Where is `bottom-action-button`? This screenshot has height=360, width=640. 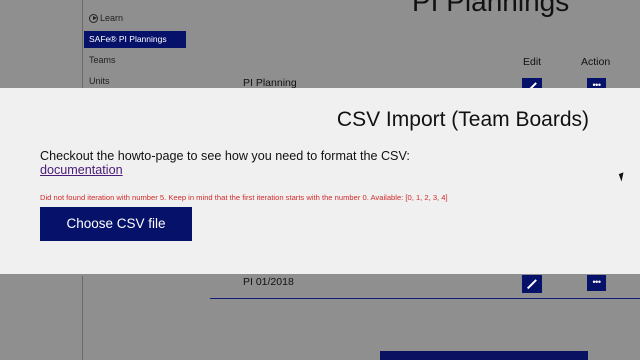 bottom-action-button is located at coordinates (484, 355).